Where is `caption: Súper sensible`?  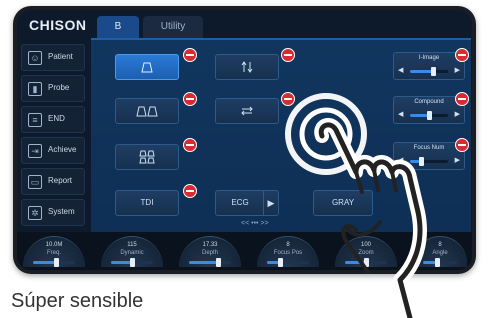
caption: Súper sensible is located at coordinates (77, 301).